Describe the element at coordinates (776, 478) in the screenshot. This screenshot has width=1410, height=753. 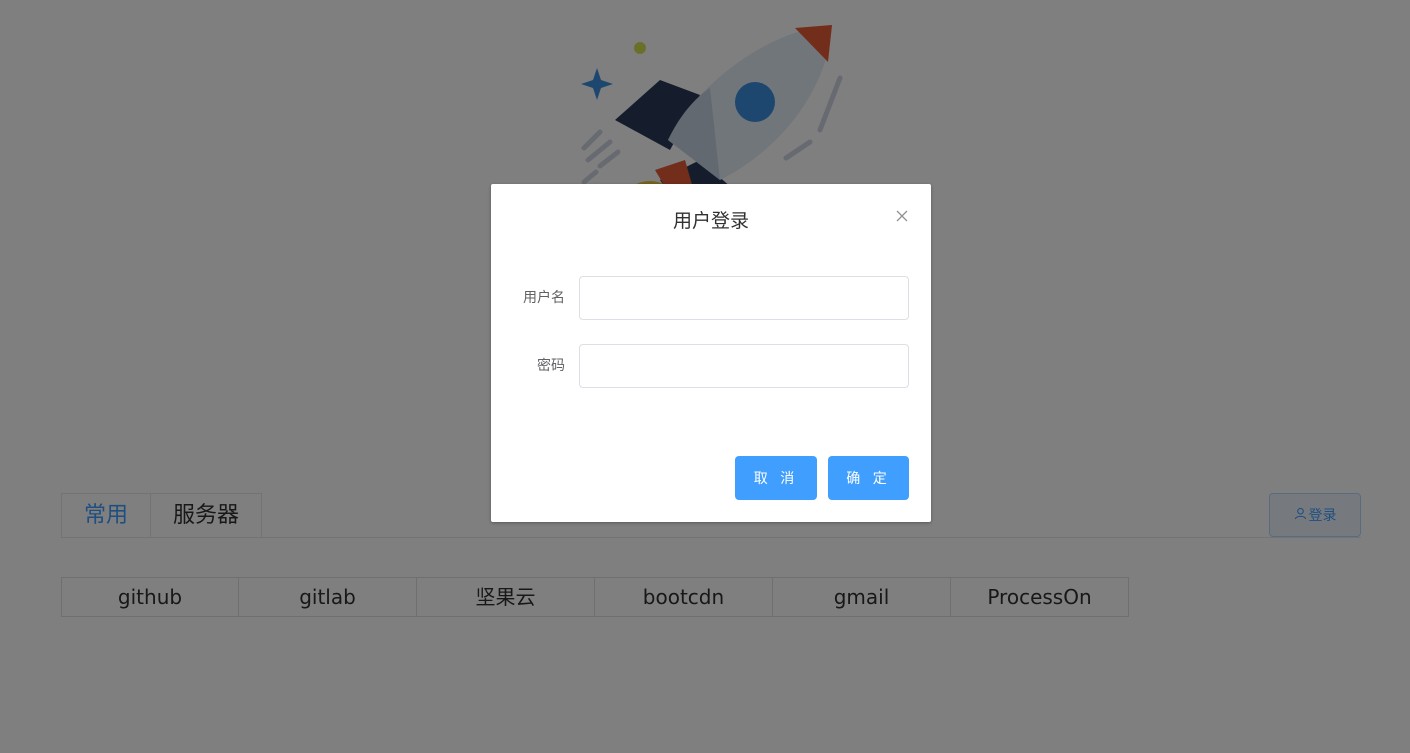
I see `cancel-button: 取 消` at that location.